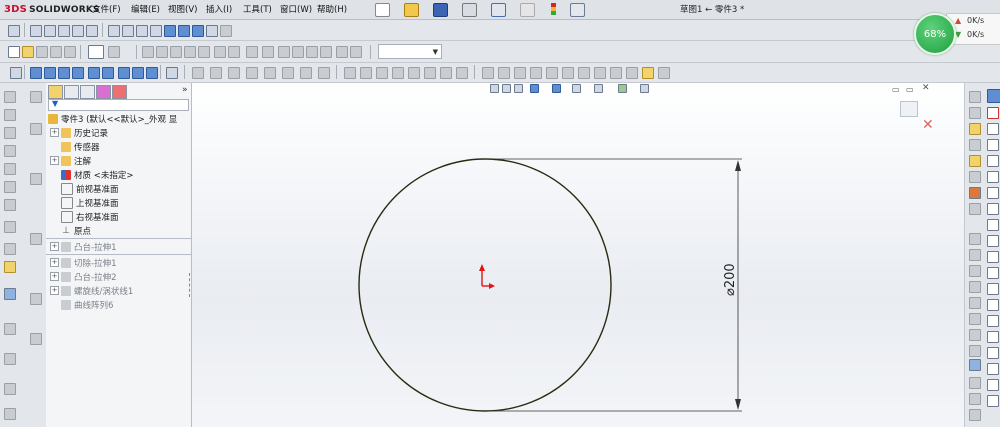  What do you see at coordinates (568, 73) in the screenshot?
I see `ref-f-icon` at bounding box center [568, 73].